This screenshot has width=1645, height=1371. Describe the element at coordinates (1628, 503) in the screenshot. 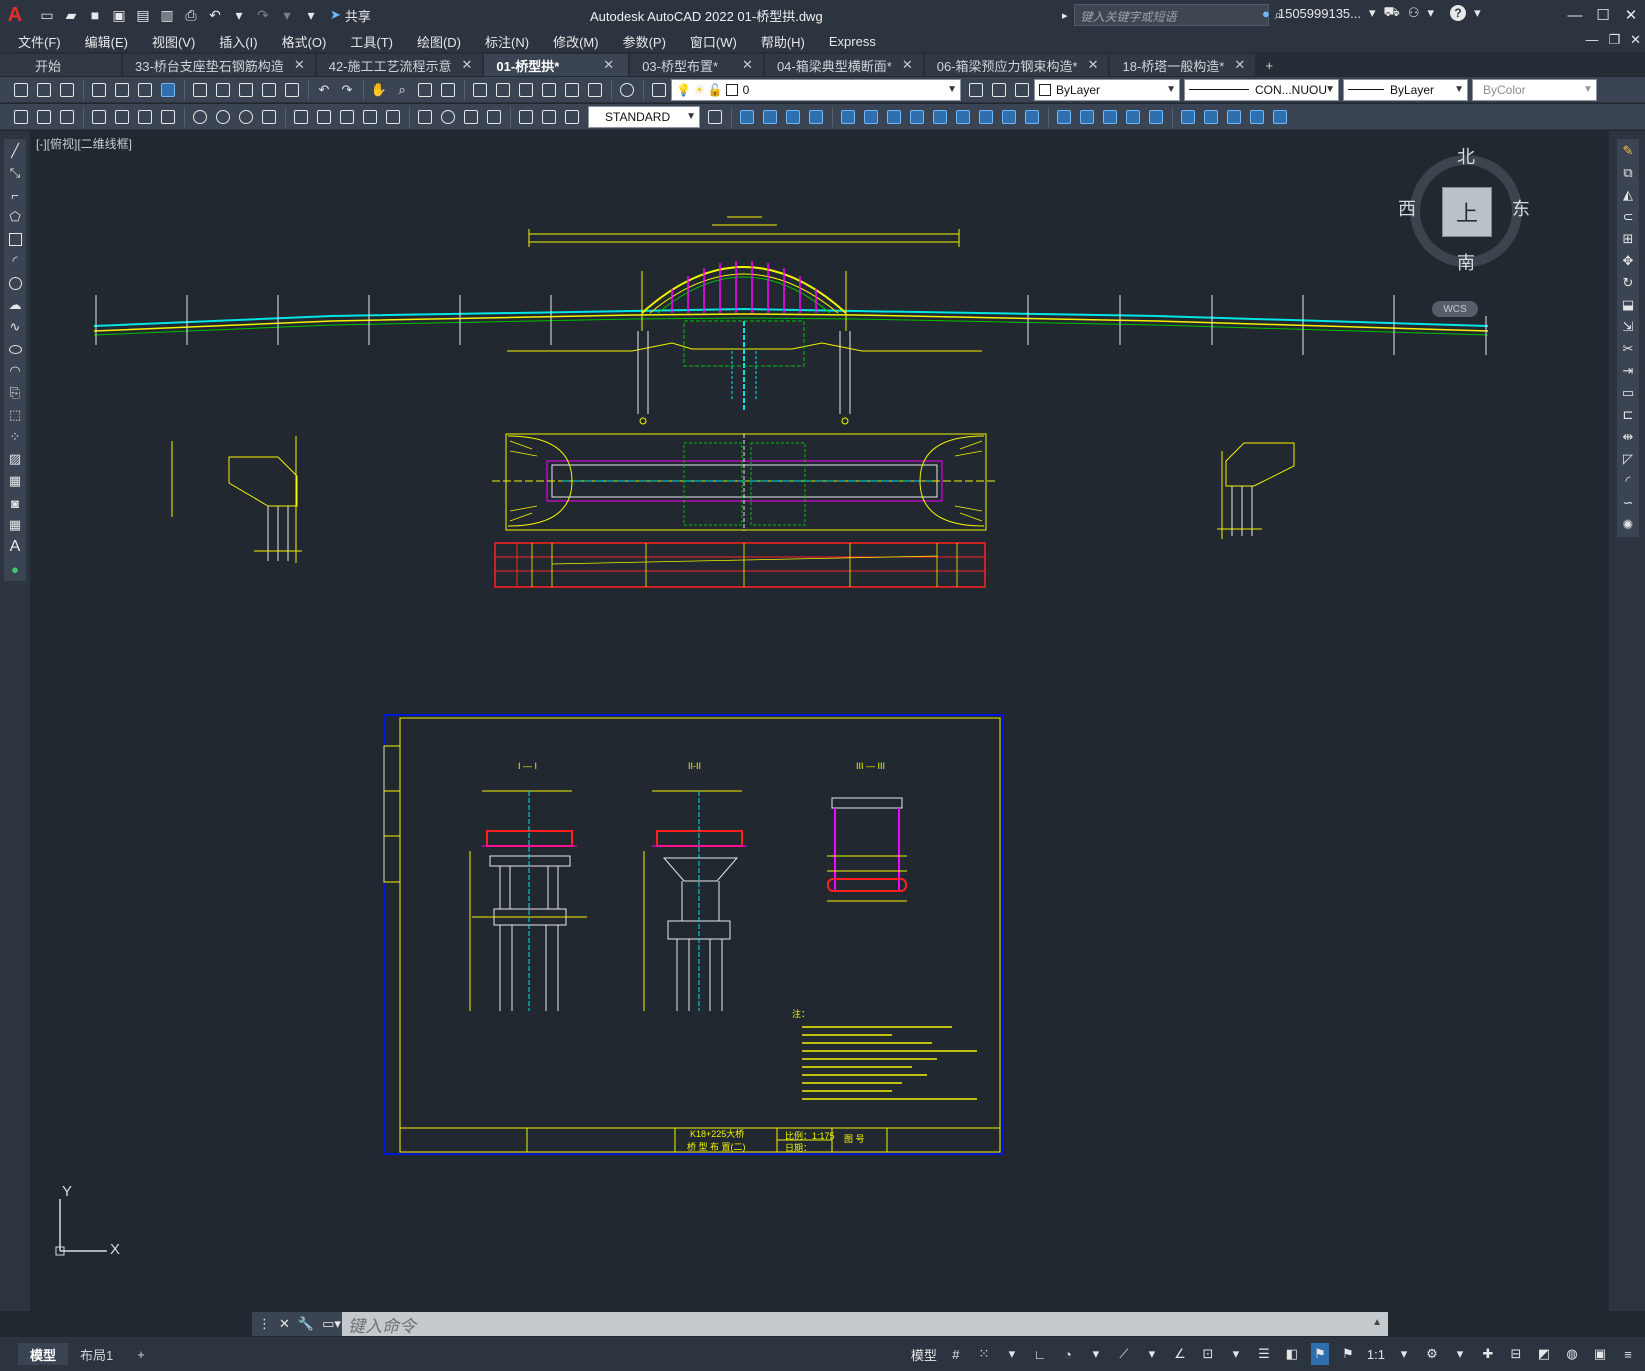

I see `blend-curves-icon: ∽` at that location.